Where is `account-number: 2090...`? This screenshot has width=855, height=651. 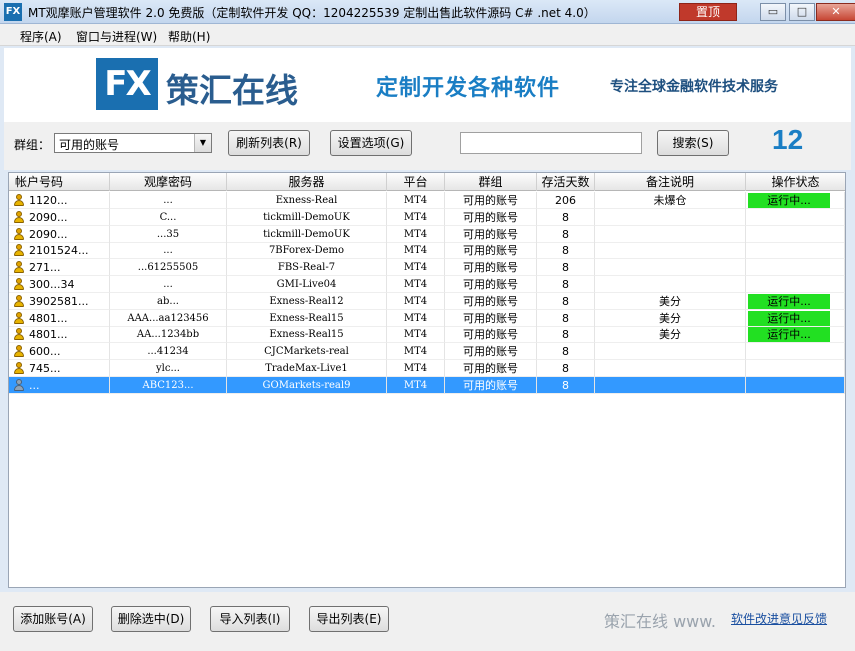
account-number: 2090... is located at coordinates (48, 234).